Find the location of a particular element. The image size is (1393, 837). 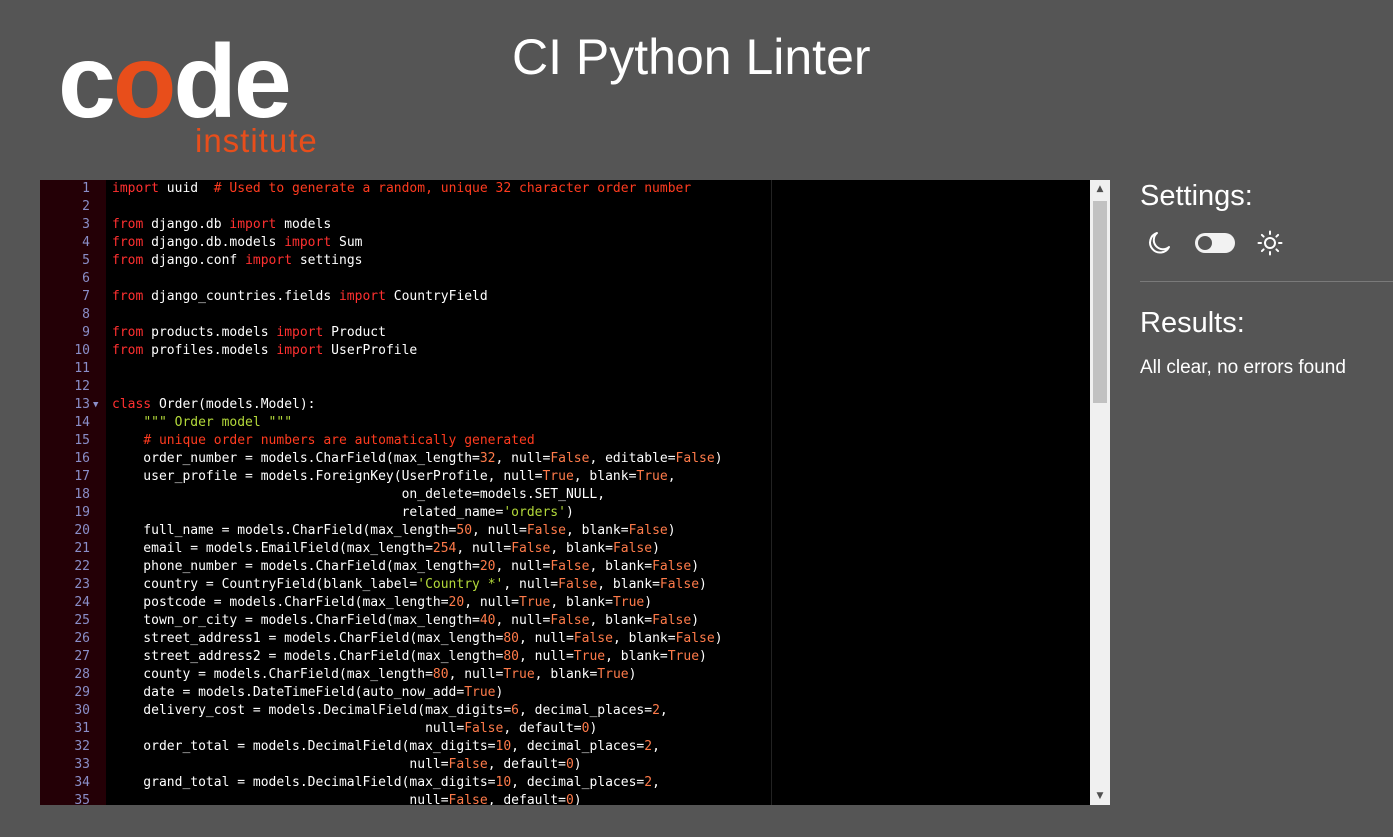

code-line: 31 null=False, default=0) is located at coordinates (565, 729).